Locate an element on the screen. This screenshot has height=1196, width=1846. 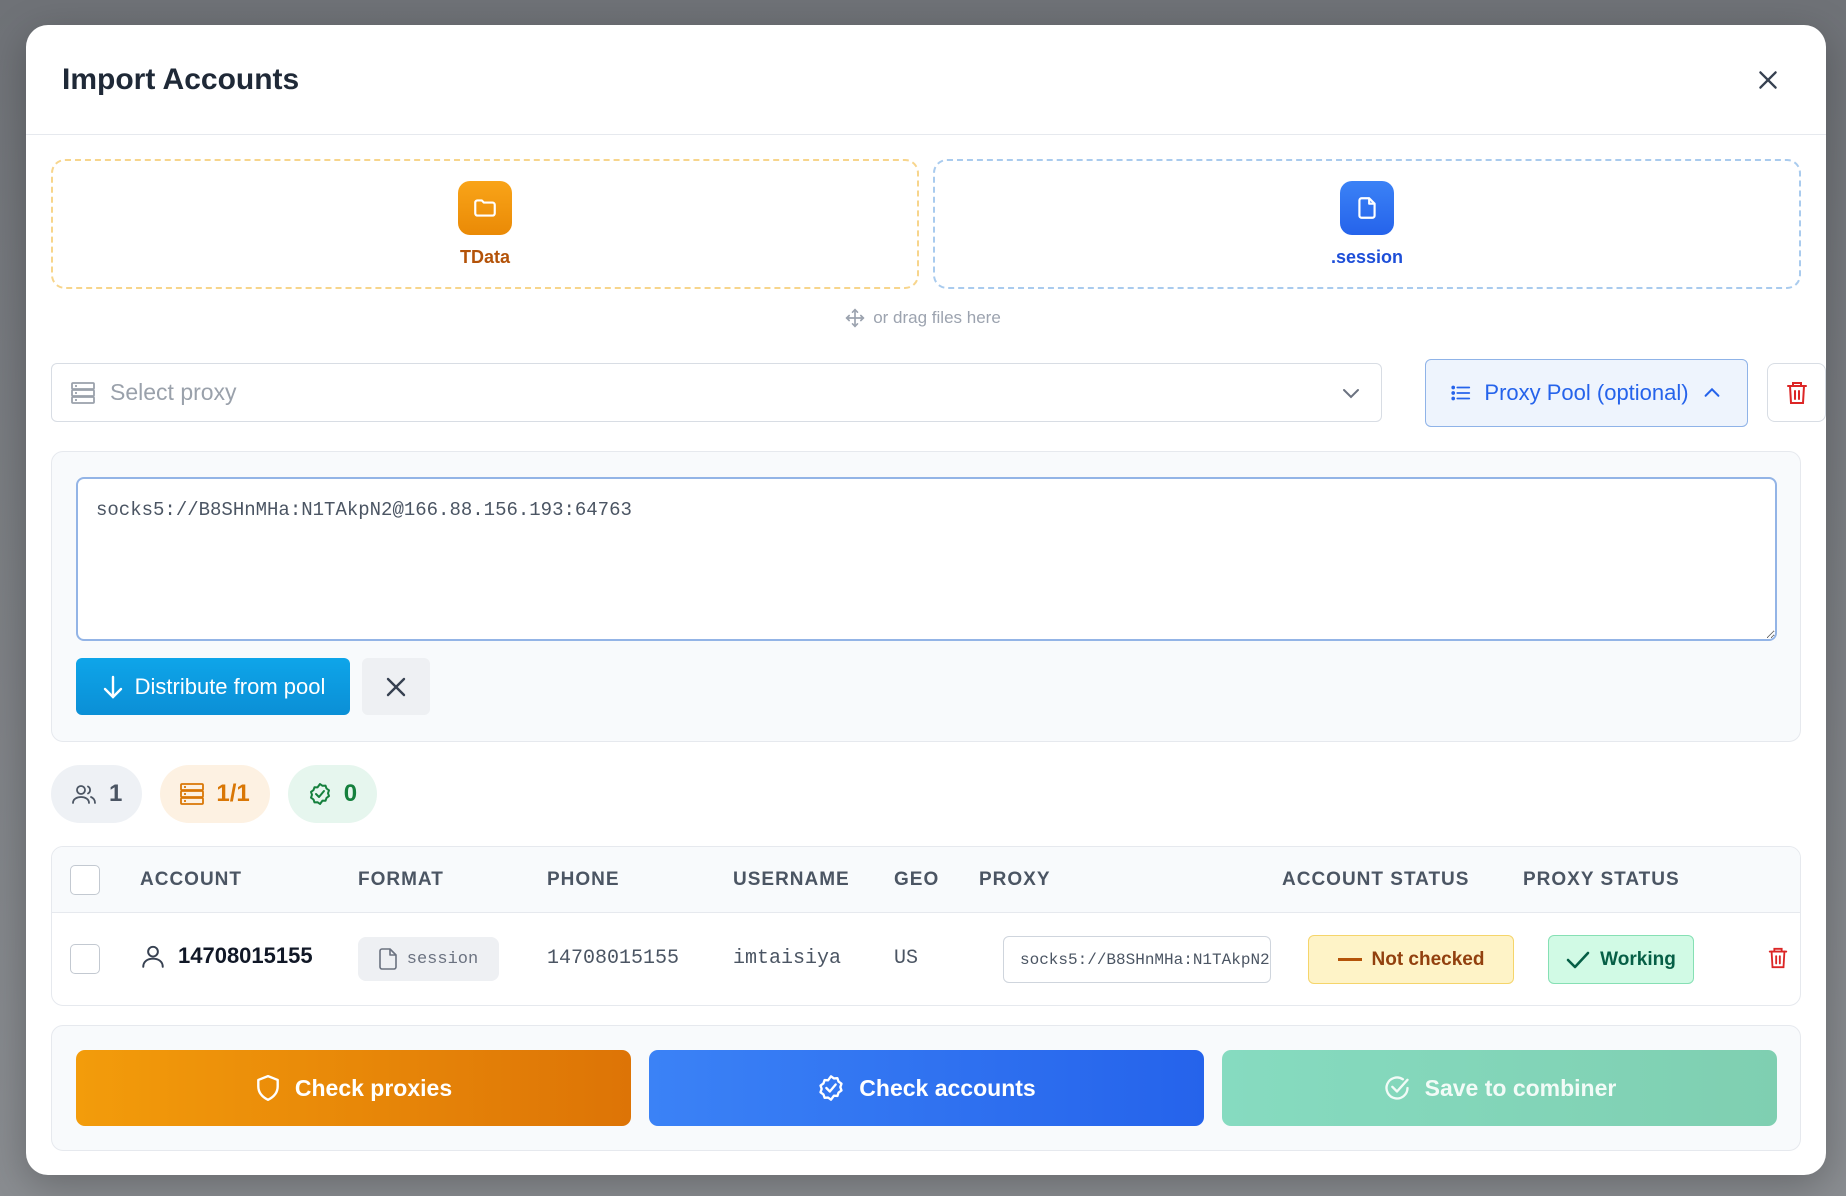
tdata-label: TData is located at coordinates (484, 256).